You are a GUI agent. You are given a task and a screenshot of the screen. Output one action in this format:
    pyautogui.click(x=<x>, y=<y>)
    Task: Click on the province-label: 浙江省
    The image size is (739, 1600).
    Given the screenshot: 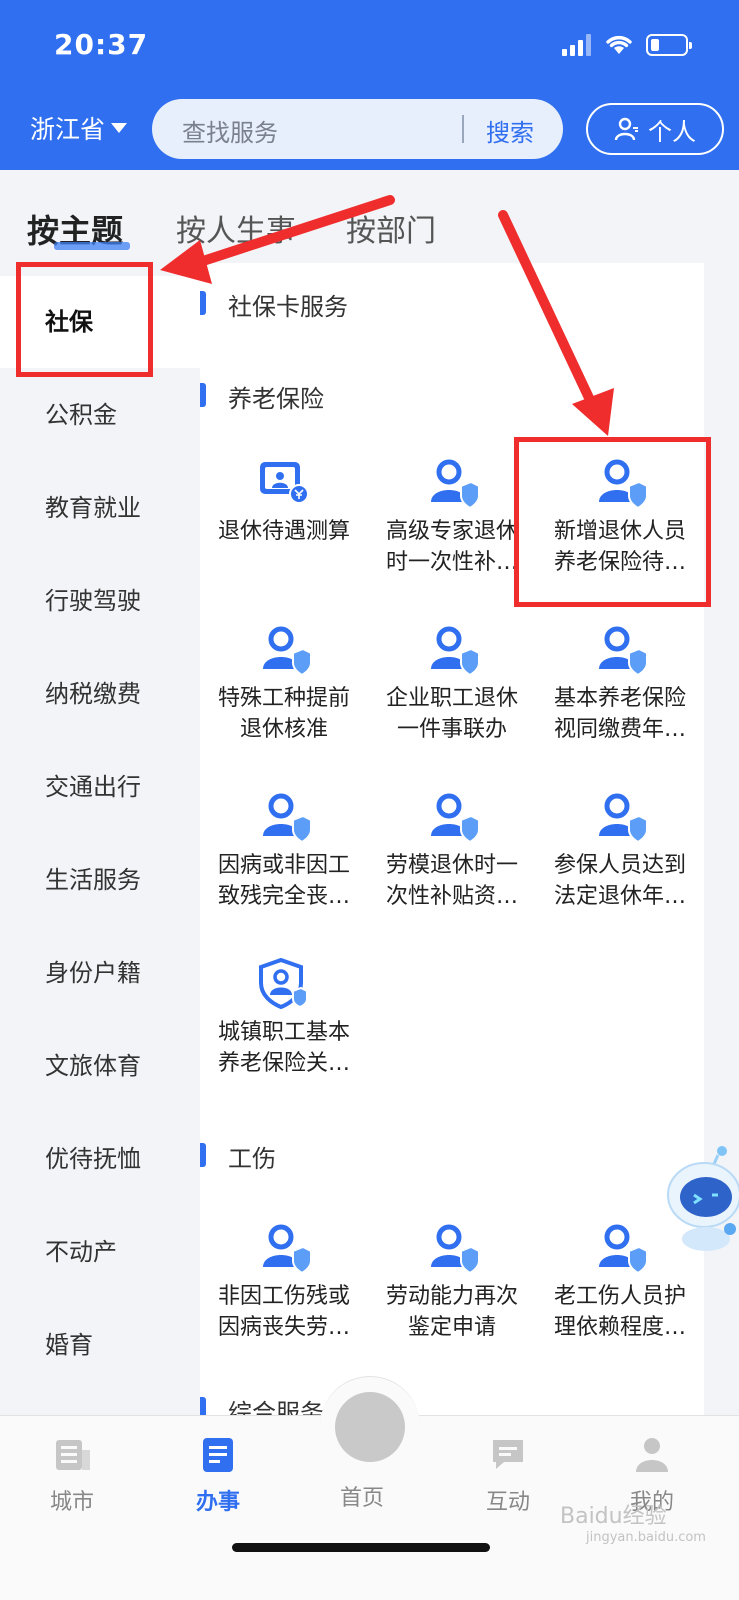 What is the action you would take?
    pyautogui.click(x=68, y=129)
    